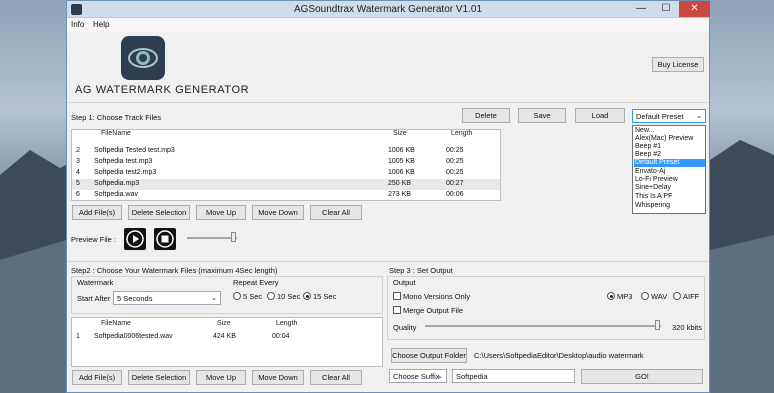 The image size is (774, 393). What do you see at coordinates (77, 24) in the screenshot?
I see `menu-info: Info` at bounding box center [77, 24].